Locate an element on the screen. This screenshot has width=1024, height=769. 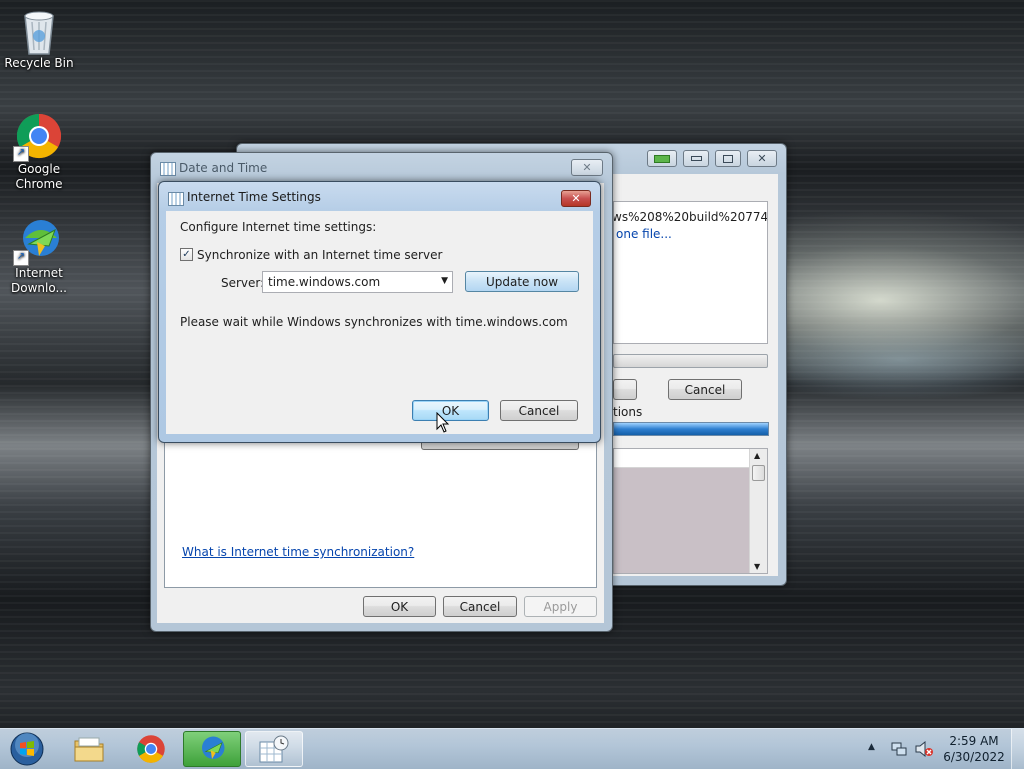
green-arrow-icon is located at coordinates (662, 158).